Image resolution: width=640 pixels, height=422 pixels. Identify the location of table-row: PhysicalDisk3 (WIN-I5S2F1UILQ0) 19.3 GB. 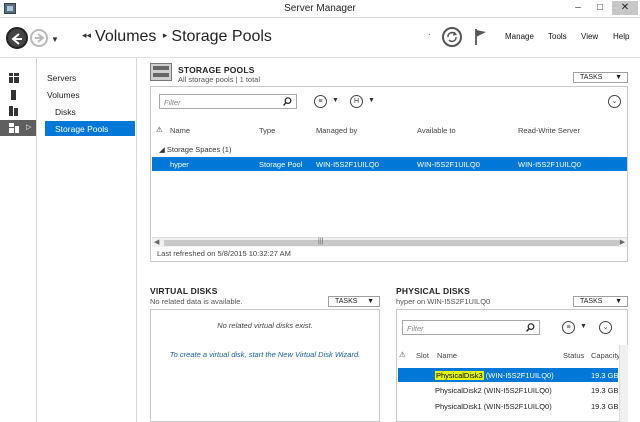
(508, 375).